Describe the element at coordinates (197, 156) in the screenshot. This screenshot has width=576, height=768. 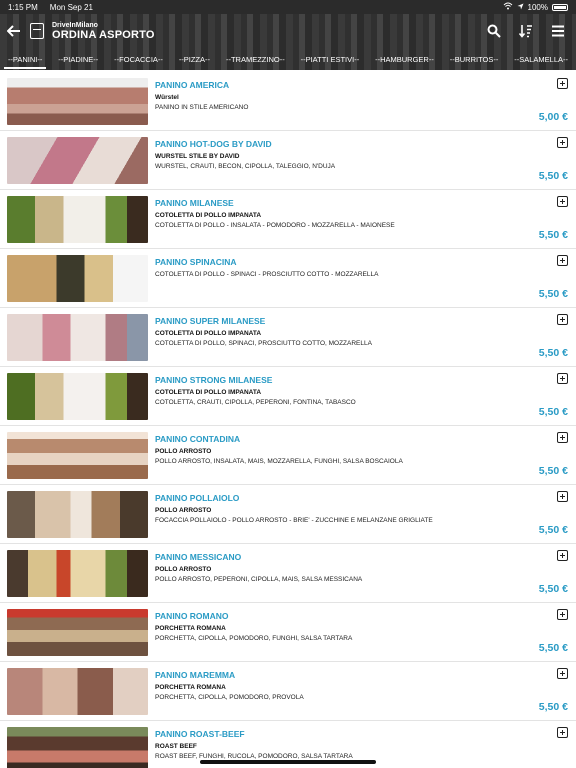
I see `product-subtitle: WURSTEL STILE BY DAVID` at that location.